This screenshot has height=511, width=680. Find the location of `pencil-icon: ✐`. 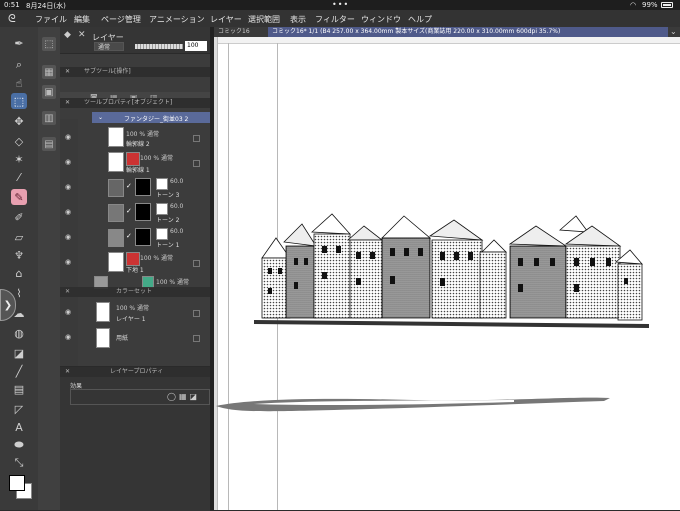

pencil-icon: ✐ is located at coordinates (19, 217).